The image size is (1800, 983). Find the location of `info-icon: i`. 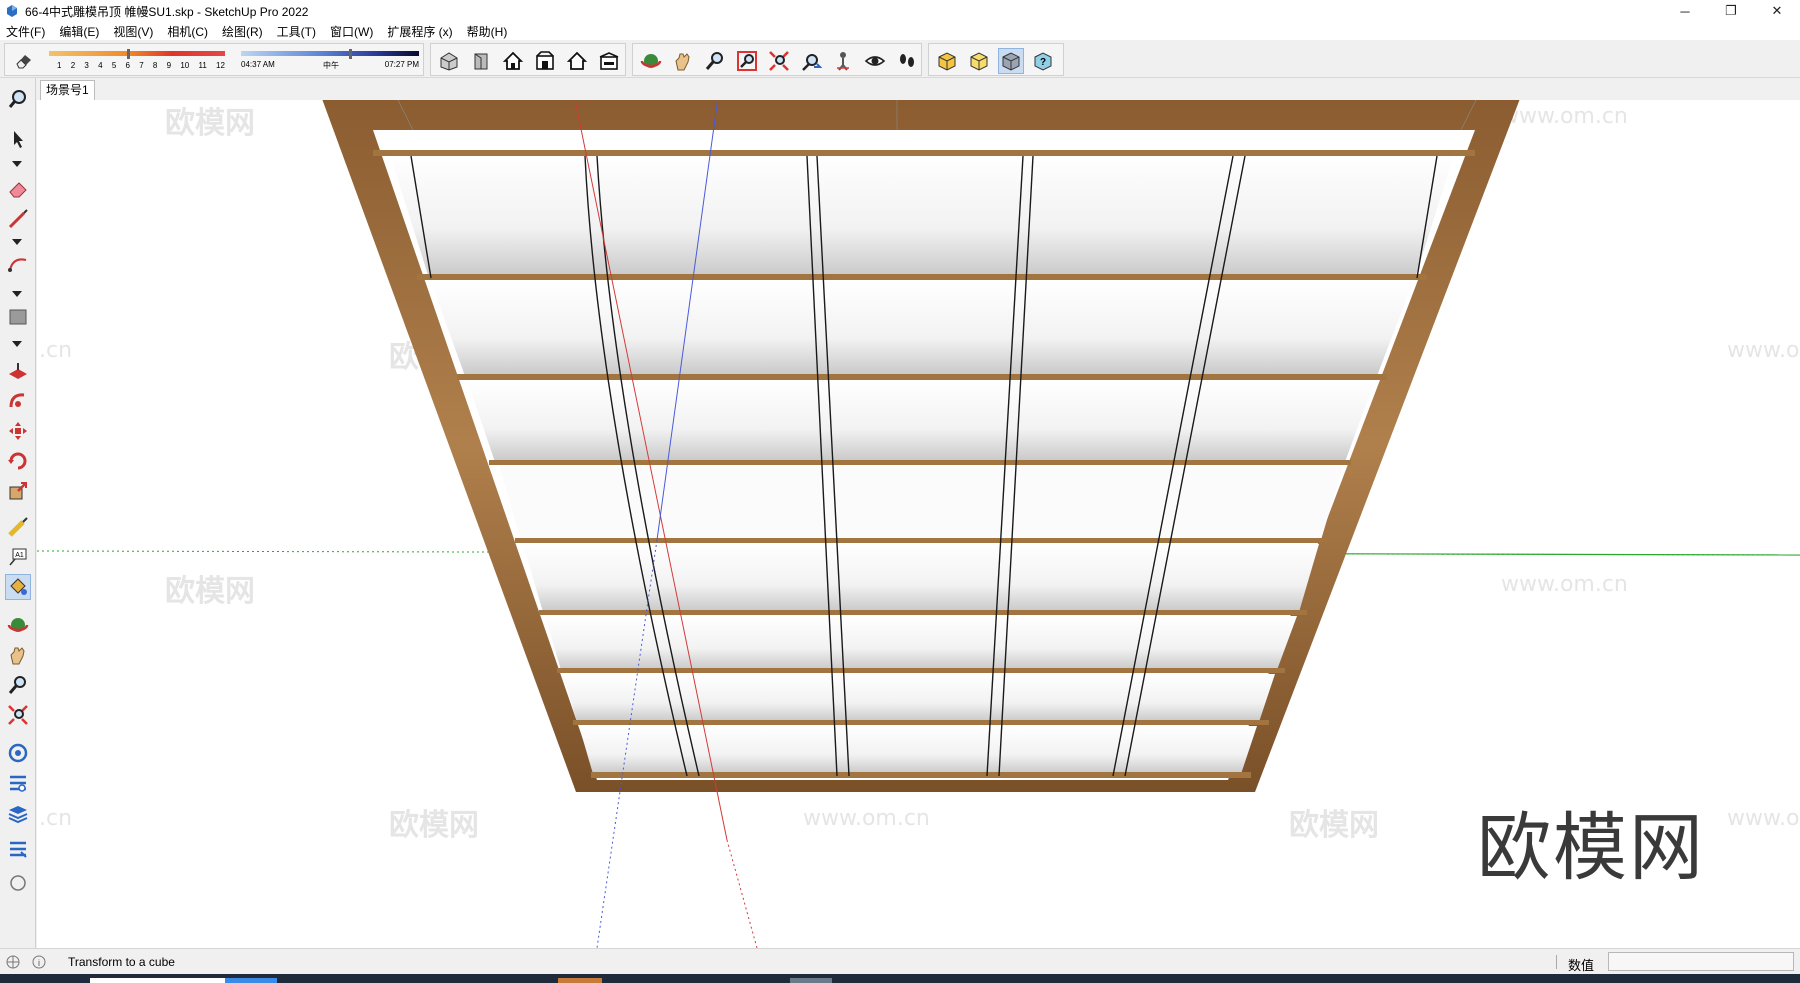

info-icon: i is located at coordinates (39, 962).